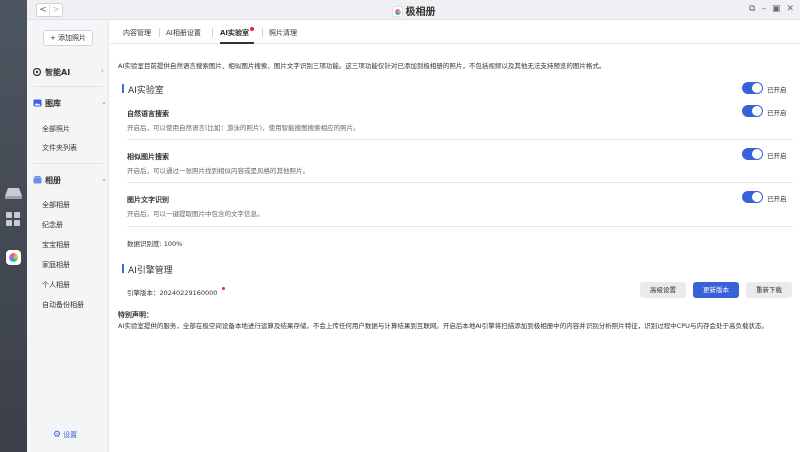  What do you see at coordinates (13, 257) in the screenshot?
I see `photo-app-icon` at bounding box center [13, 257].